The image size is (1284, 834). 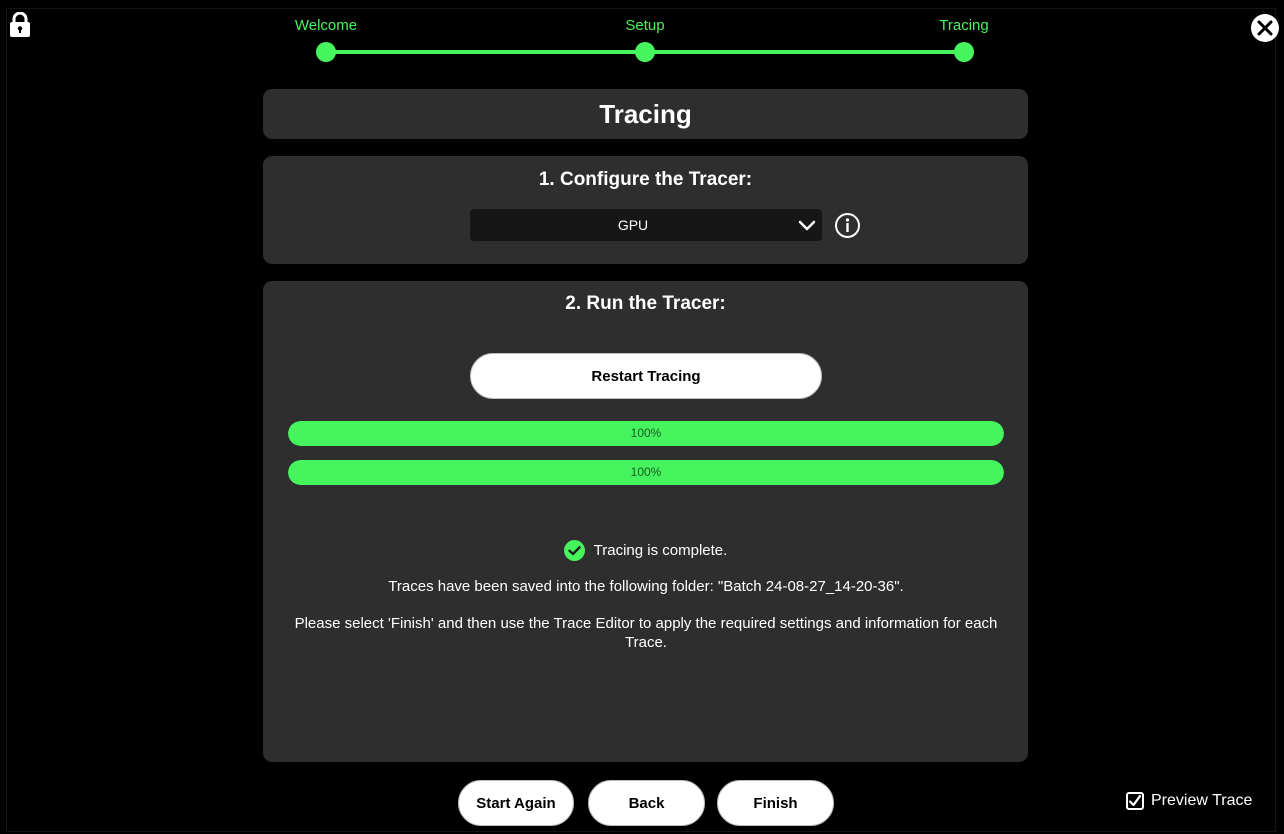 What do you see at coordinates (645, 303) in the screenshot?
I see `run-heading: 2. Run the Tracer:` at bounding box center [645, 303].